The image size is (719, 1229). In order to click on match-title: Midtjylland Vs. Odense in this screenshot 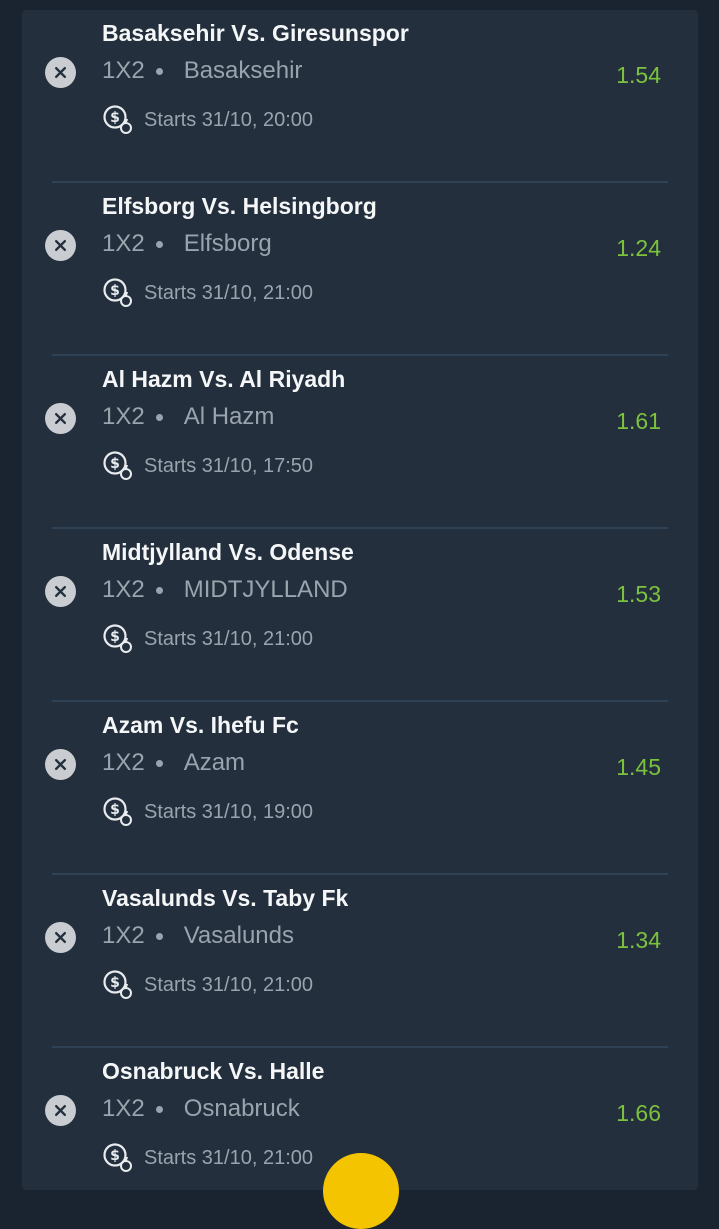, I will do `click(228, 552)`.